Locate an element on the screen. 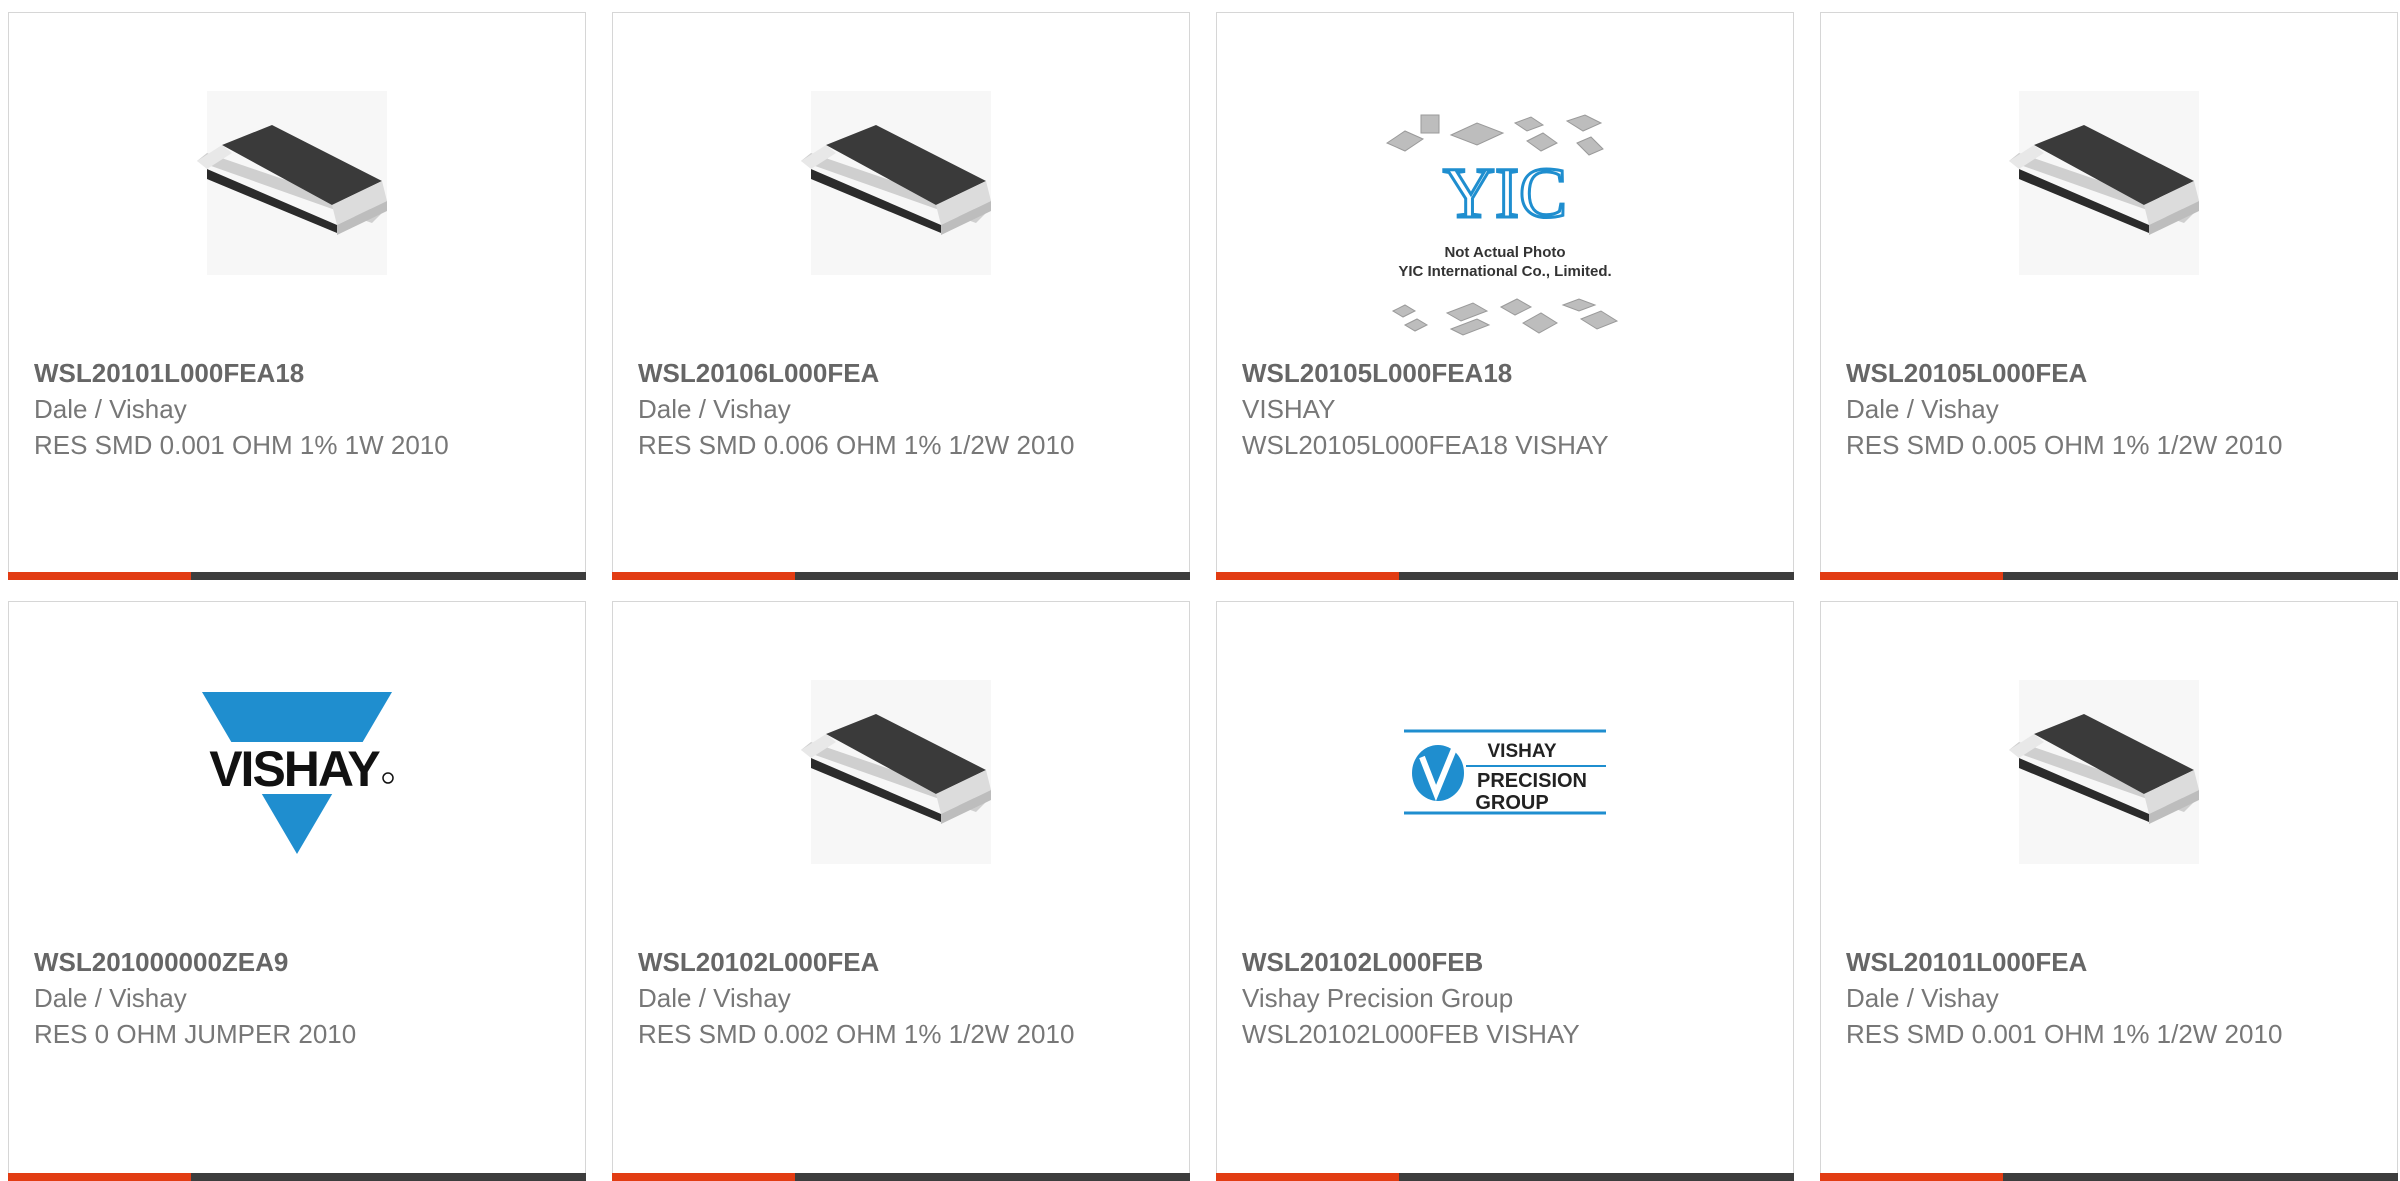  description: WSL20102L000FEB VISHAY is located at coordinates (1411, 1034).